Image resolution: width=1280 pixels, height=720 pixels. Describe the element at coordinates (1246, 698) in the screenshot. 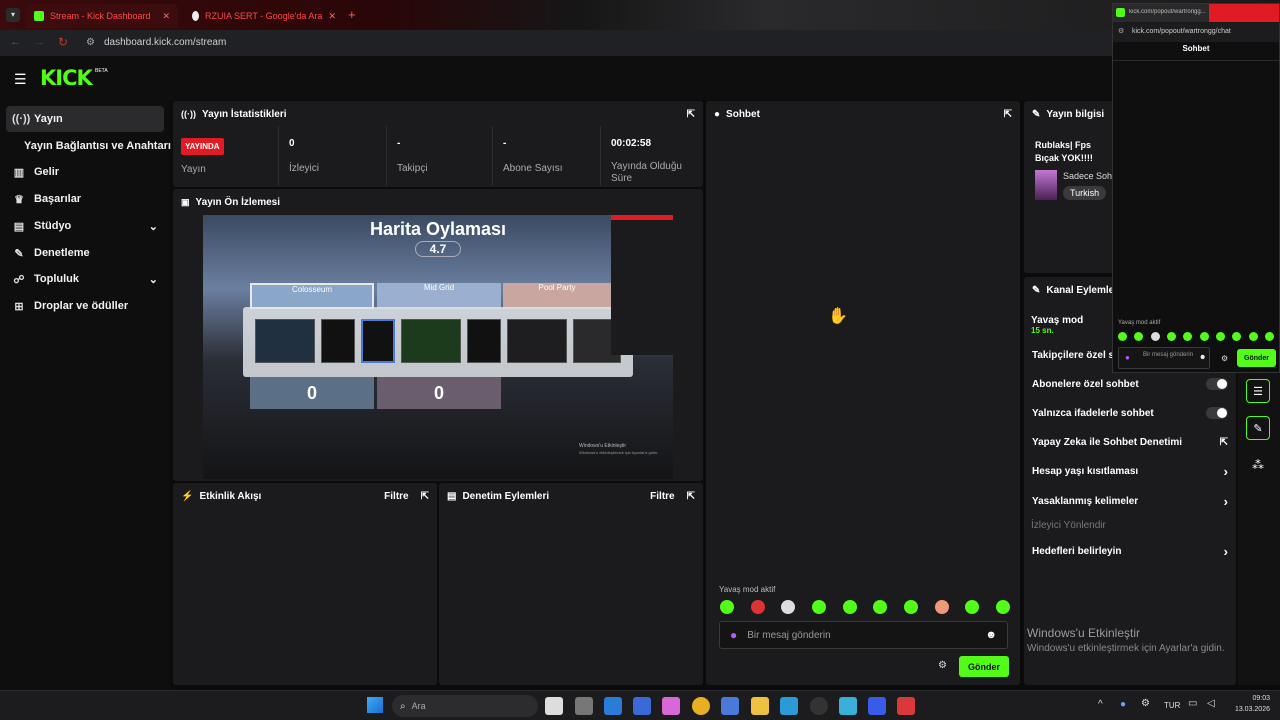

I see `clock-time: 09:03` at that location.